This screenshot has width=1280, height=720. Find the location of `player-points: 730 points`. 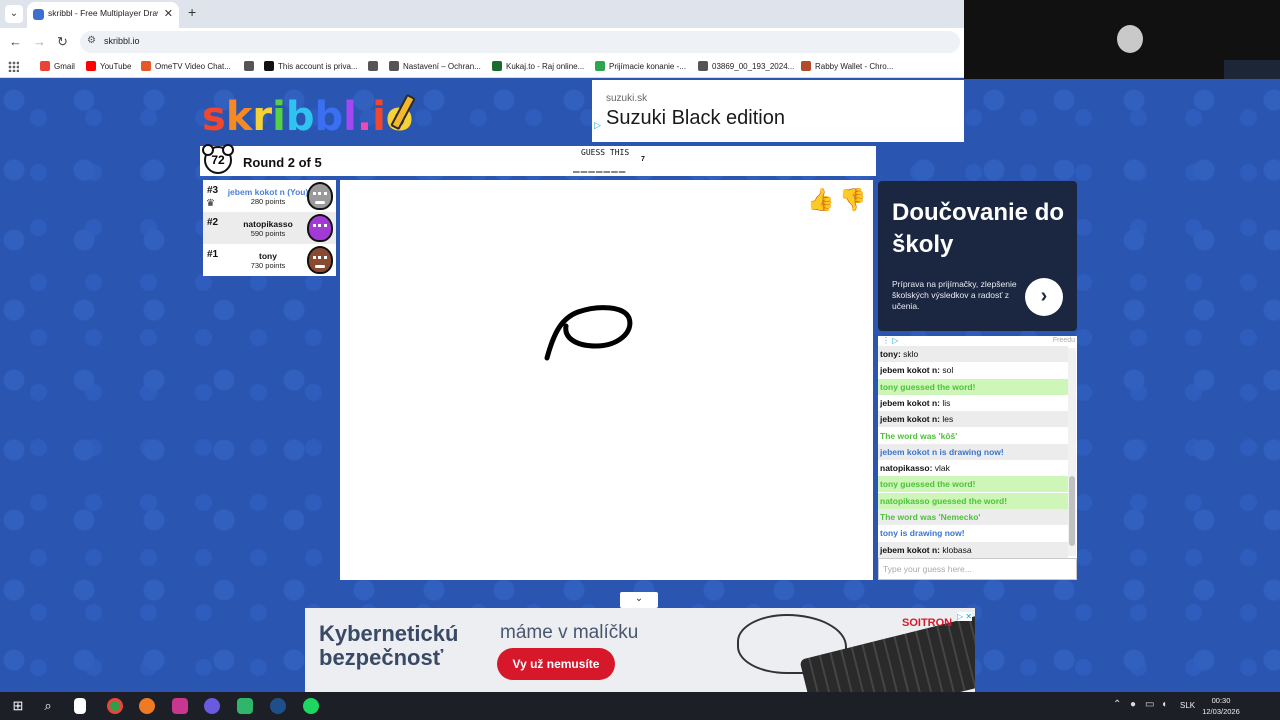

player-points: 730 points is located at coordinates (268, 265).